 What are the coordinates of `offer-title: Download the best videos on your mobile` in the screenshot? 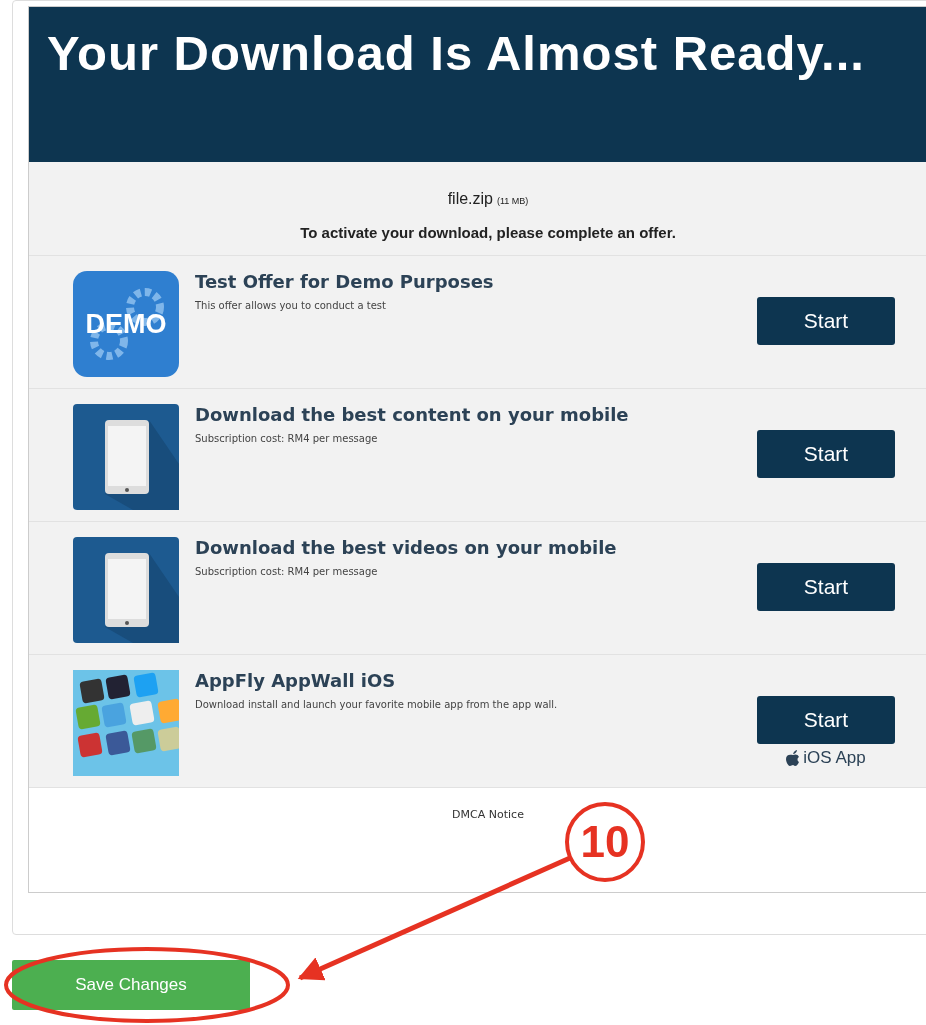 It's located at (406, 547).